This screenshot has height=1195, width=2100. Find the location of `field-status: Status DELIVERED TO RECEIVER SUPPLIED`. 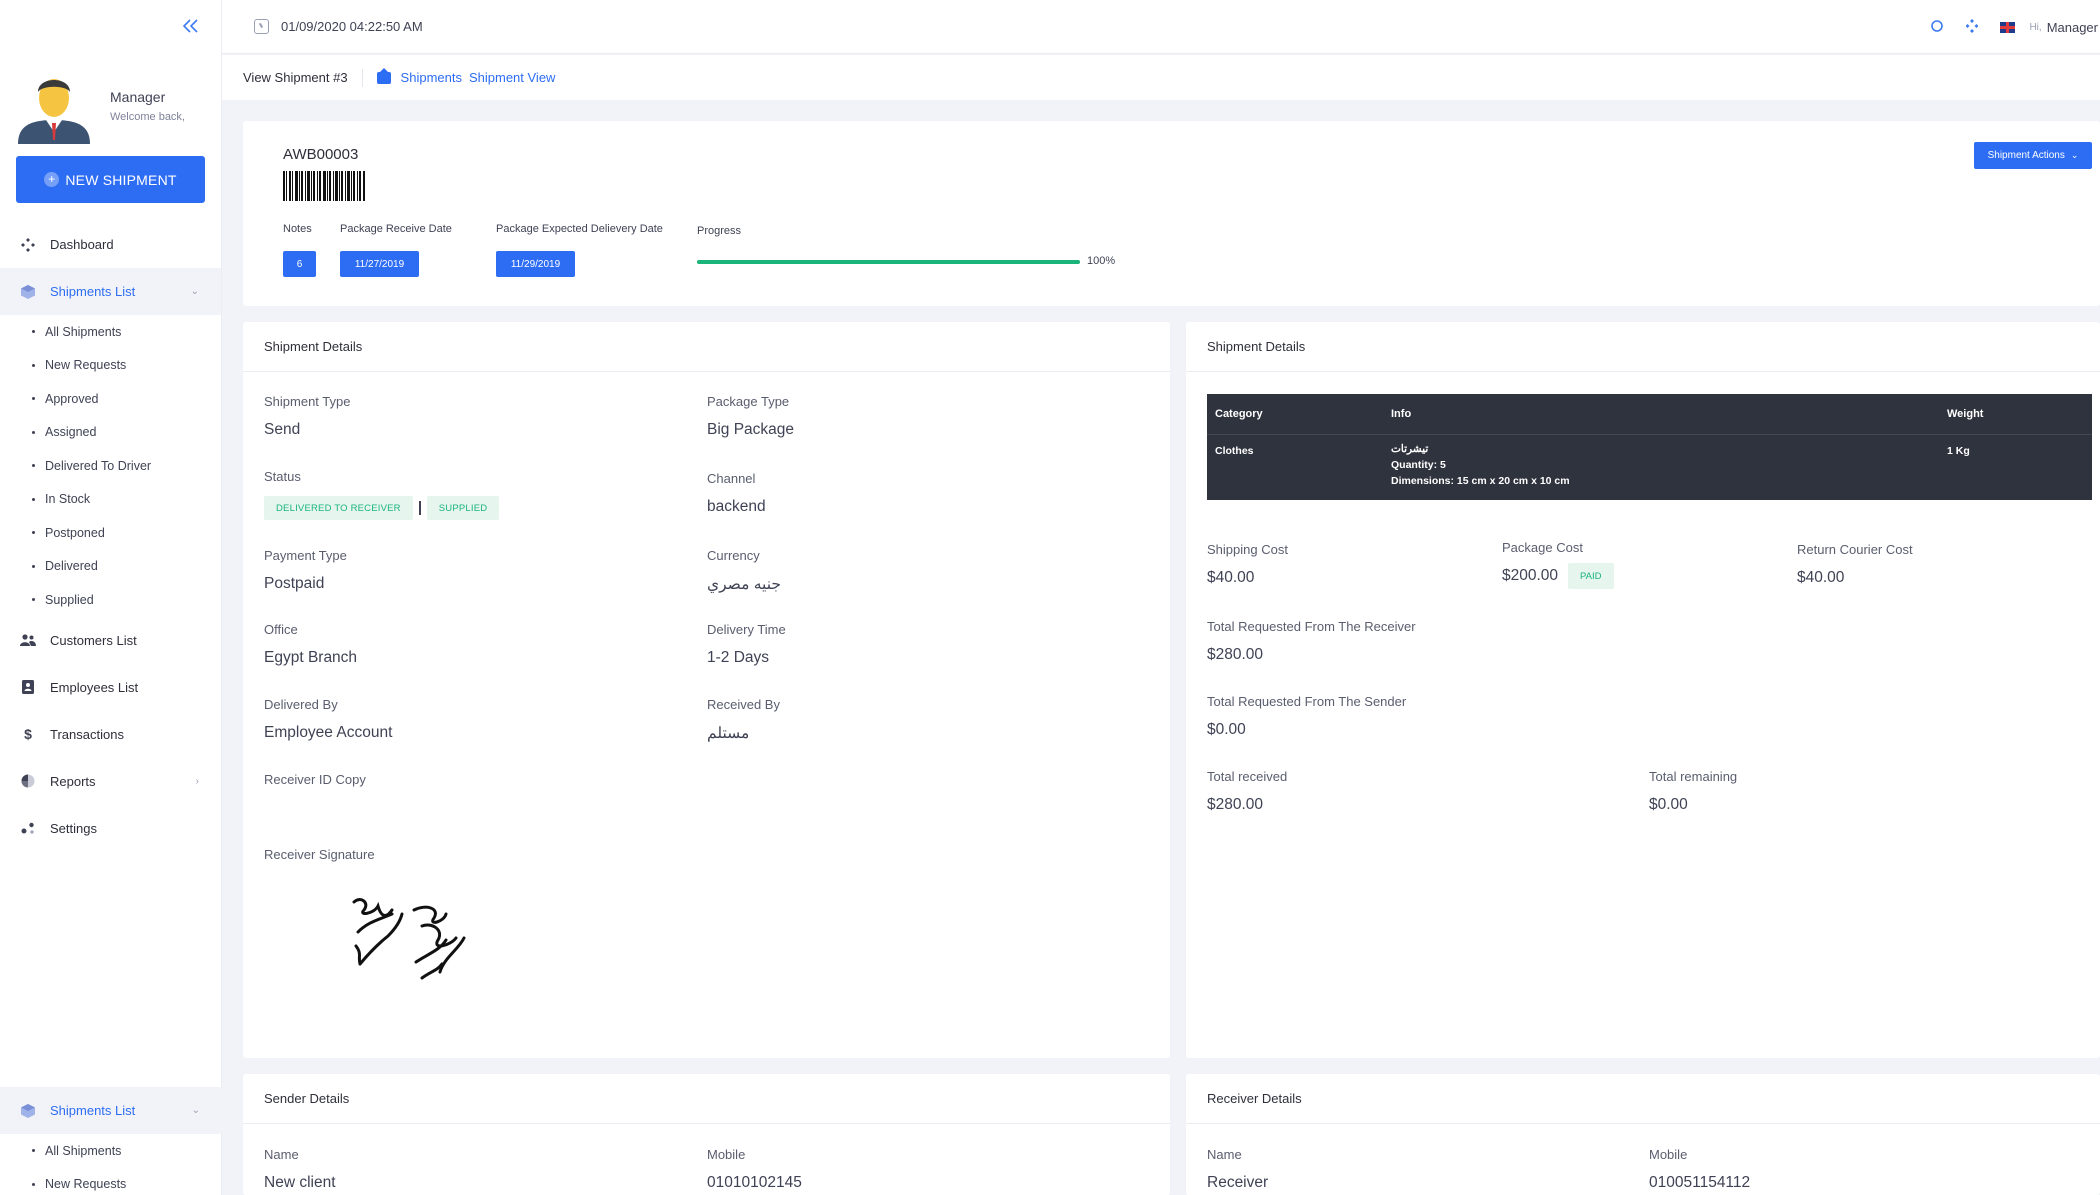

field-status: Status DELIVERED TO RECEIVER SUPPLIED is located at coordinates (382, 494).